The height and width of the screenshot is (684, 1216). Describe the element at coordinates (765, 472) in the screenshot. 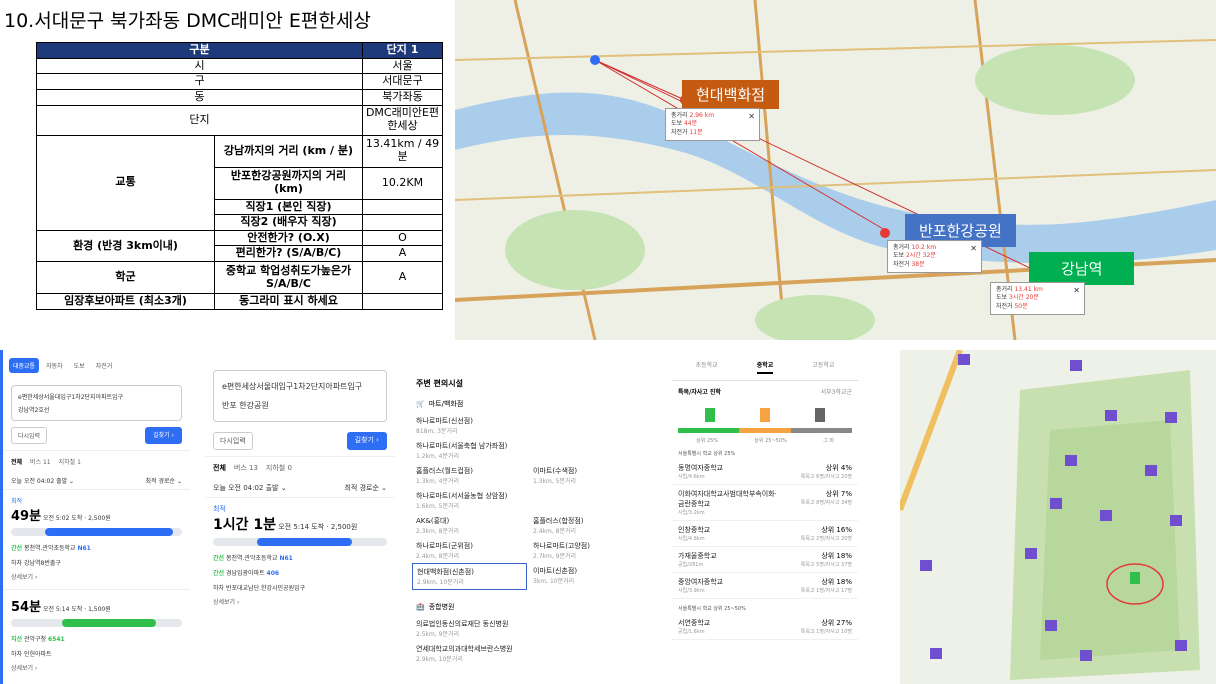

I see `school-row: 동명여자중학교 사립/4.6km 상위 4% 특목고 6명/자사고 20명` at that location.